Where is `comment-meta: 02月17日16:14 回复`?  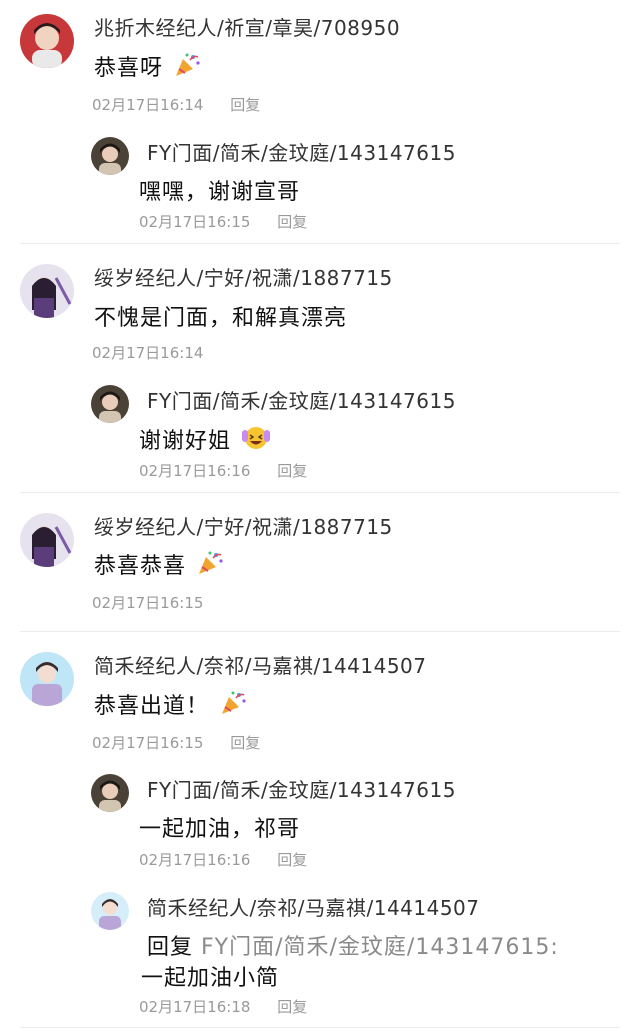 comment-meta: 02月17日16:14 回复 is located at coordinates (176, 104).